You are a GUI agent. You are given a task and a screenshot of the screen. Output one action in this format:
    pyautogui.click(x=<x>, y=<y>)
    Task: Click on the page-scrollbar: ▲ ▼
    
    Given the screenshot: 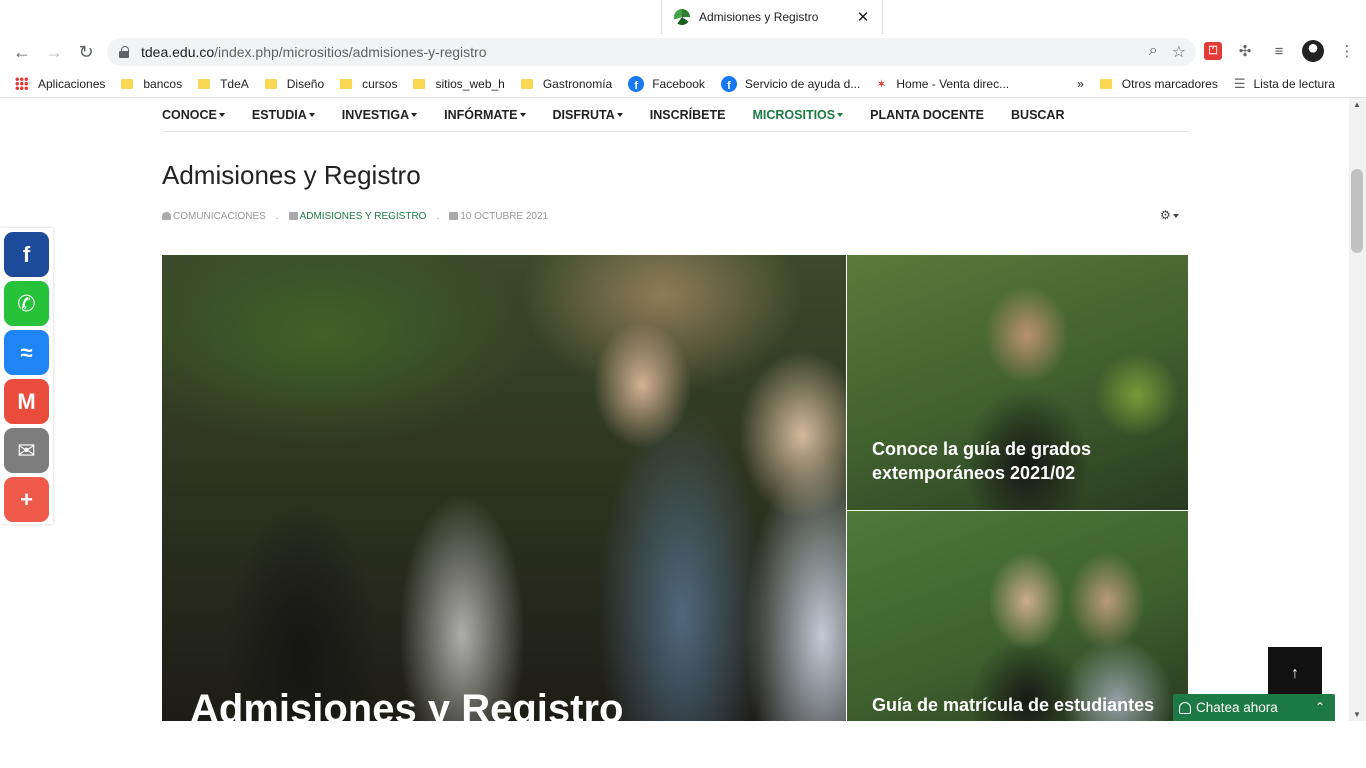 What is the action you would take?
    pyautogui.click(x=1357, y=409)
    